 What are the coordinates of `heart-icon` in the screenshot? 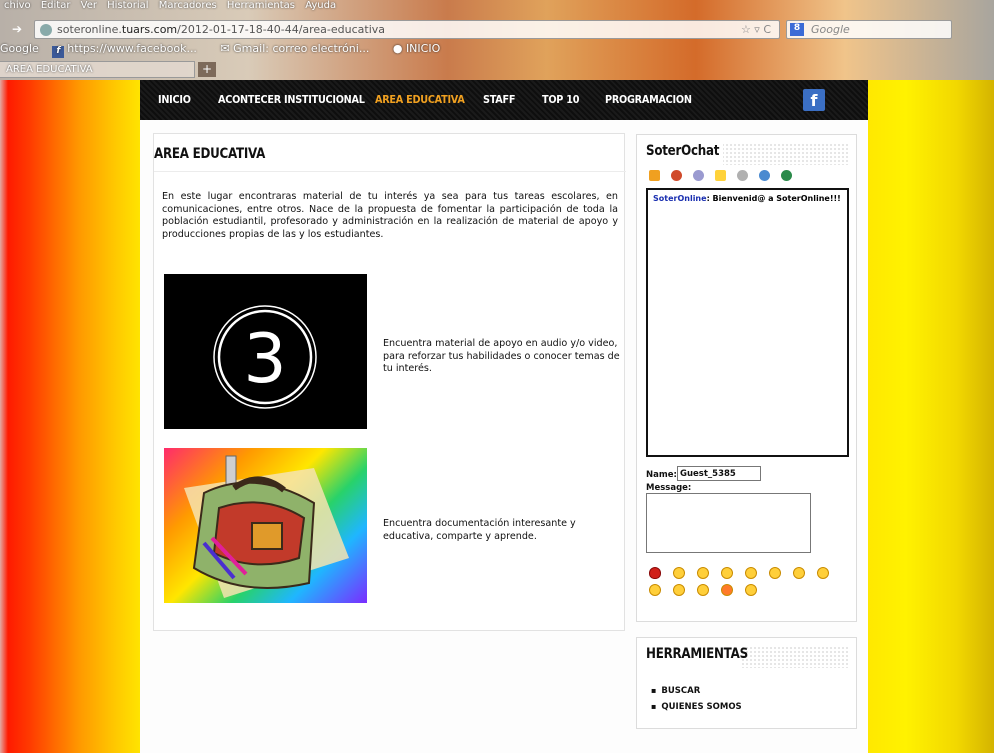 It's located at (655, 573).